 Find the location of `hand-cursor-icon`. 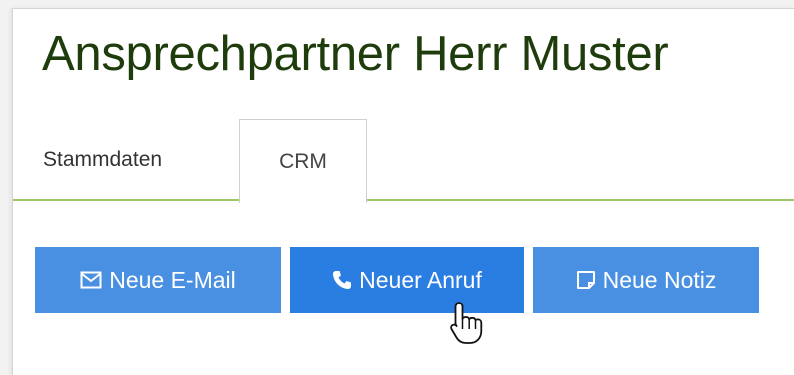

hand-cursor-icon is located at coordinates (466, 323).